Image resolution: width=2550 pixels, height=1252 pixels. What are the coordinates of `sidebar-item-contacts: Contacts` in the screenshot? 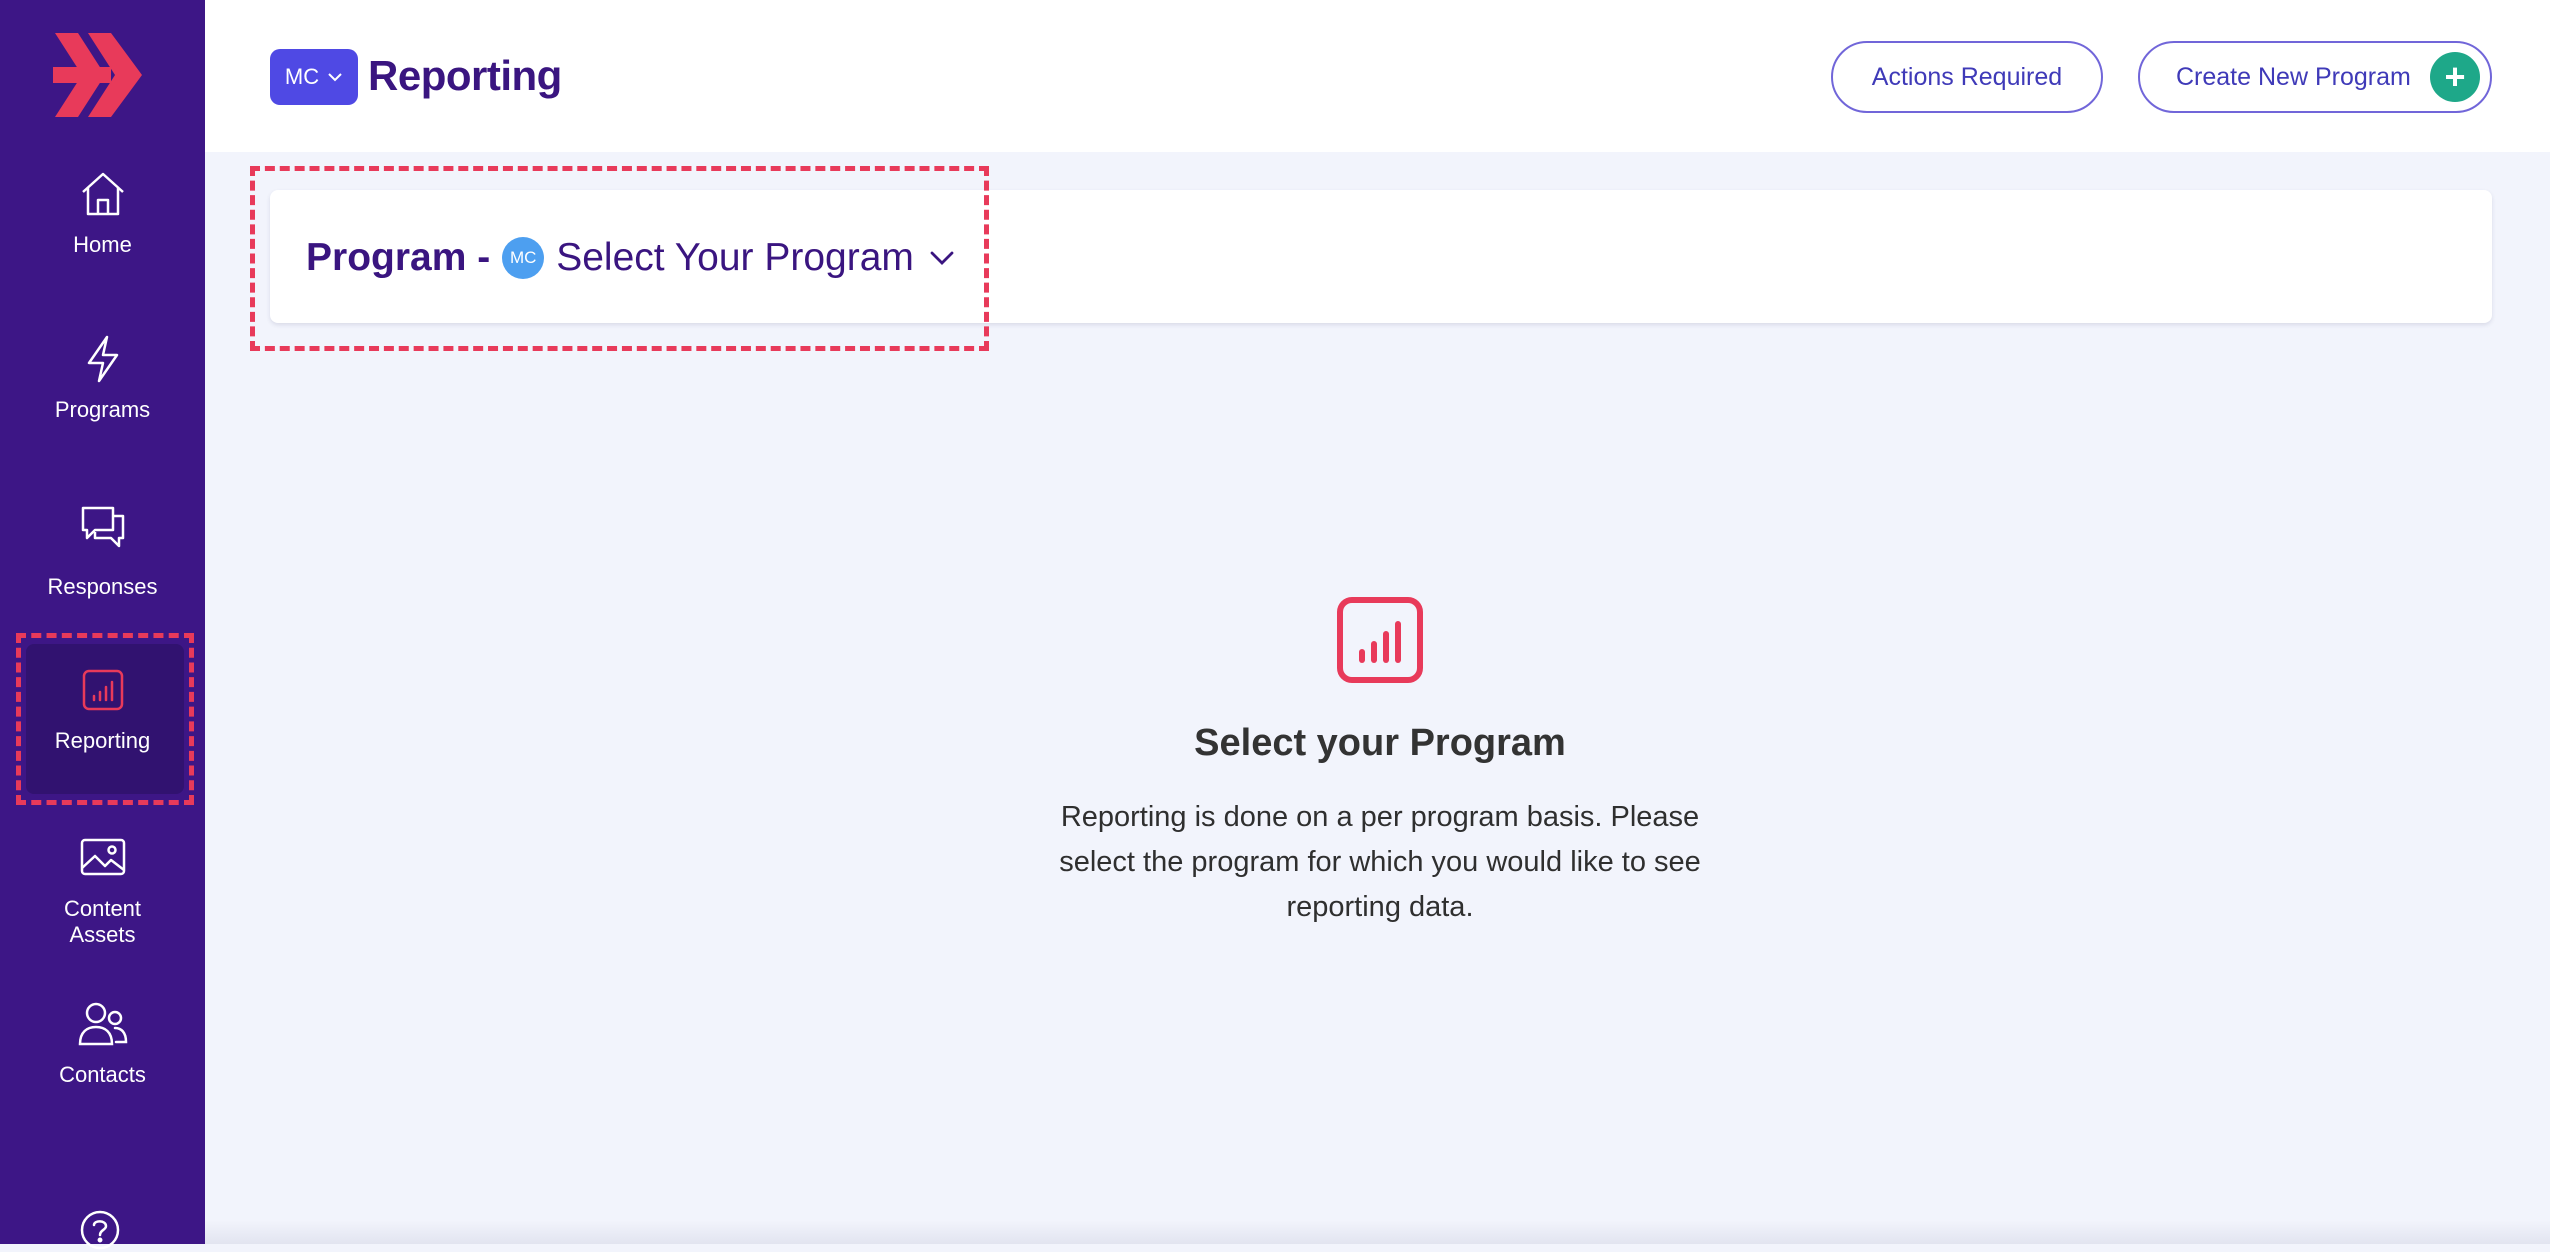 It's located at (102, 1043).